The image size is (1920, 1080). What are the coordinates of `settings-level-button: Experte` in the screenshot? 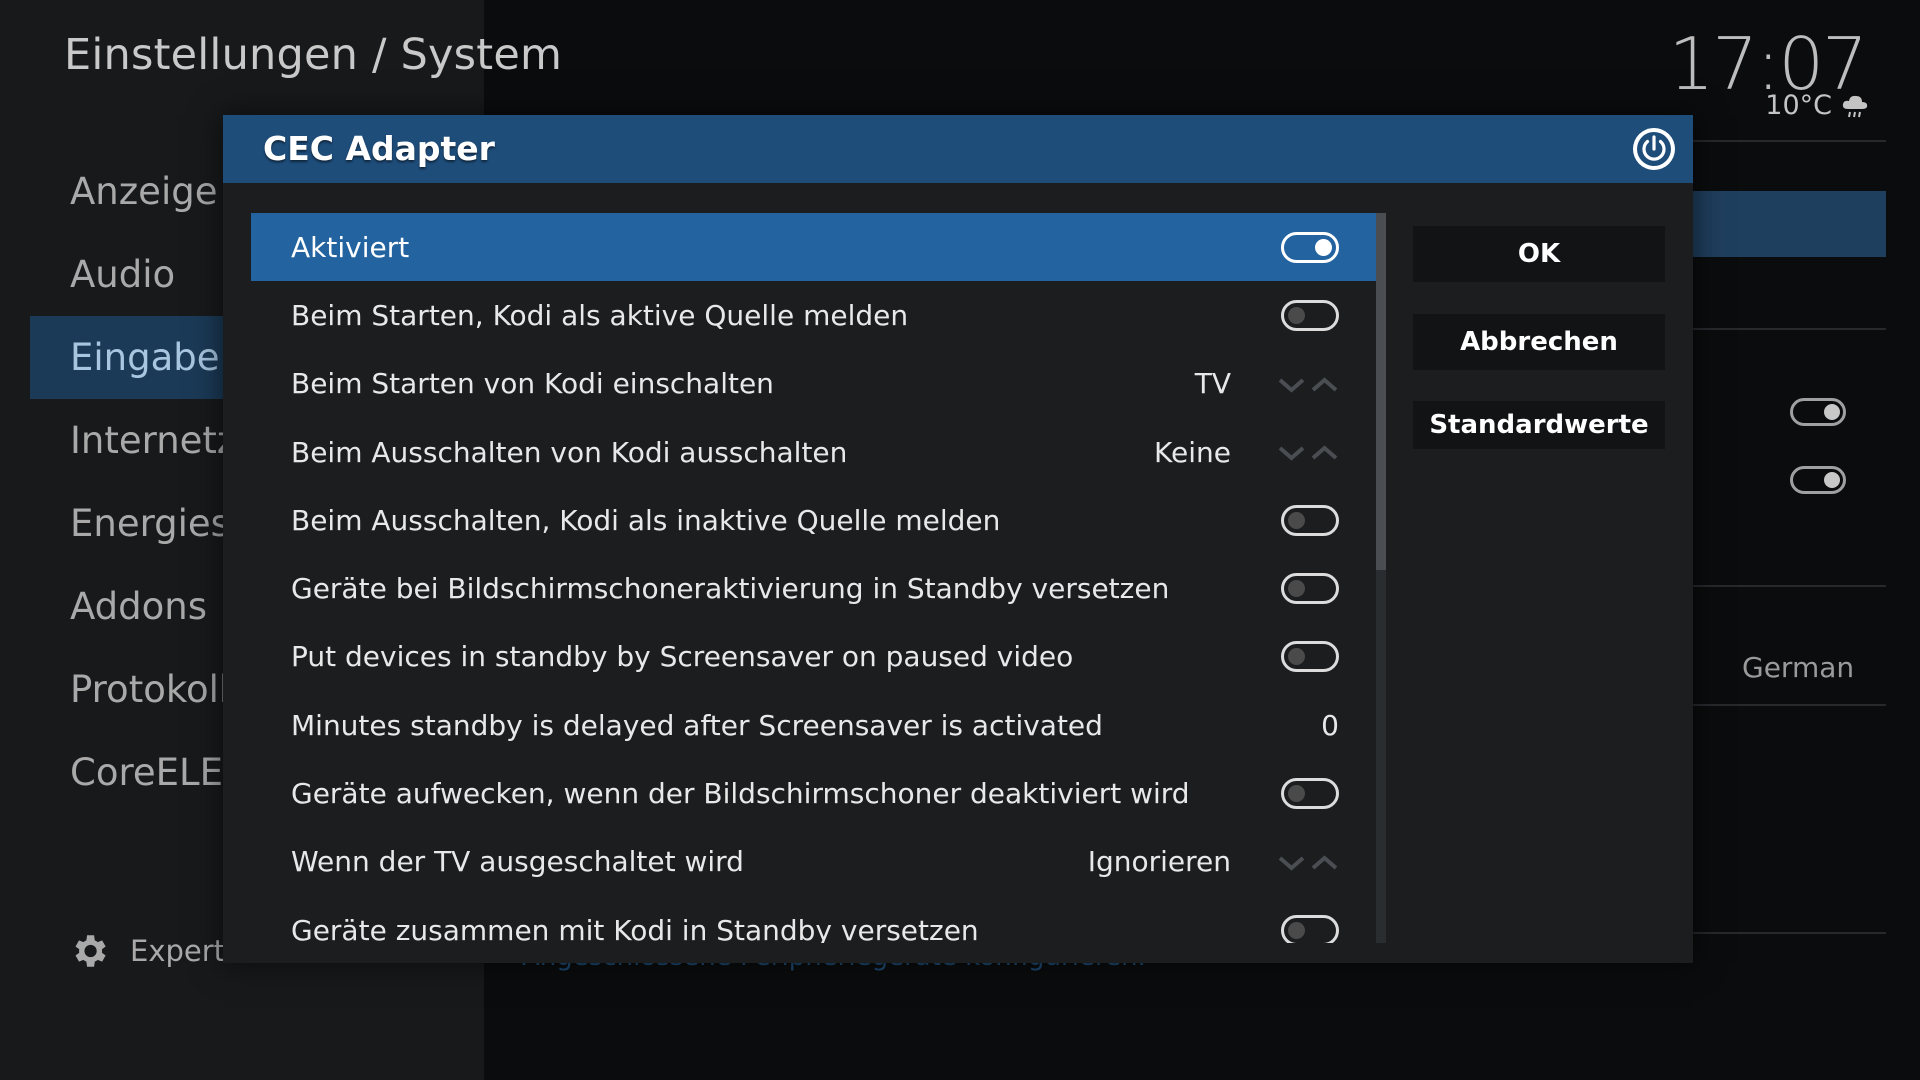 It's located at (155, 951).